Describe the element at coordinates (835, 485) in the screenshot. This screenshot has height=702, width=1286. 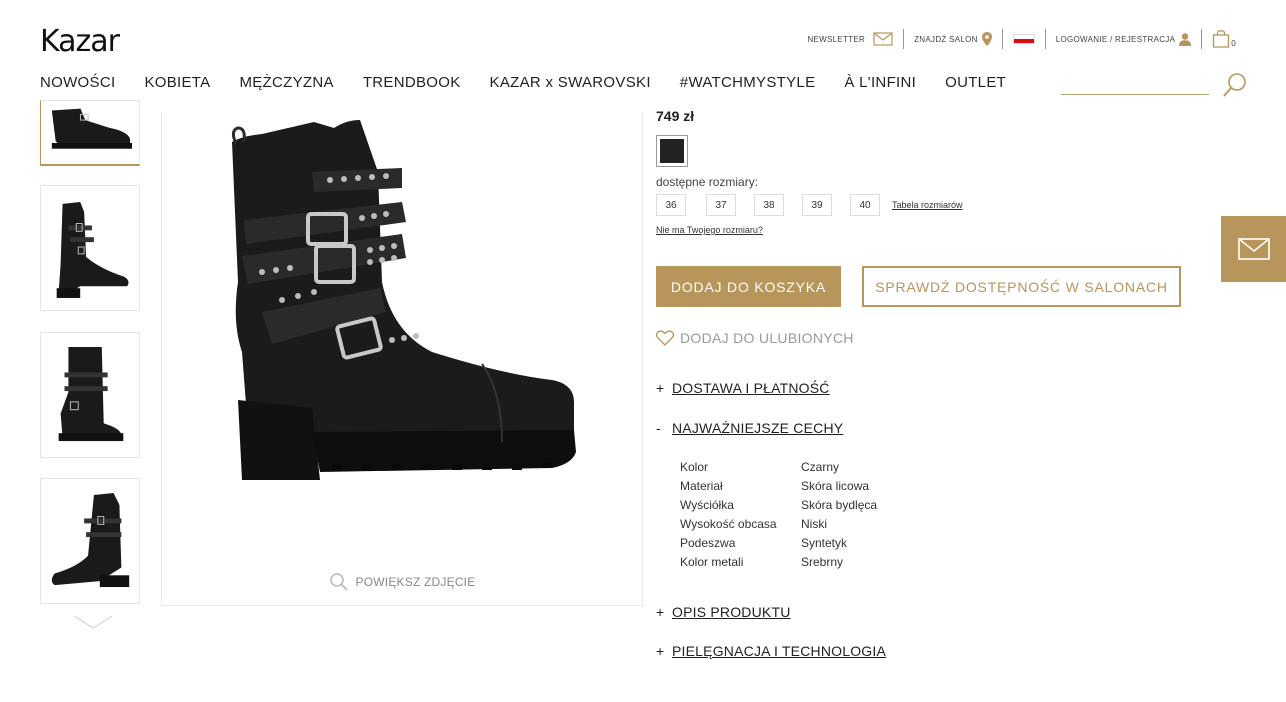
I see `feature-value: Skóra licowa` at that location.